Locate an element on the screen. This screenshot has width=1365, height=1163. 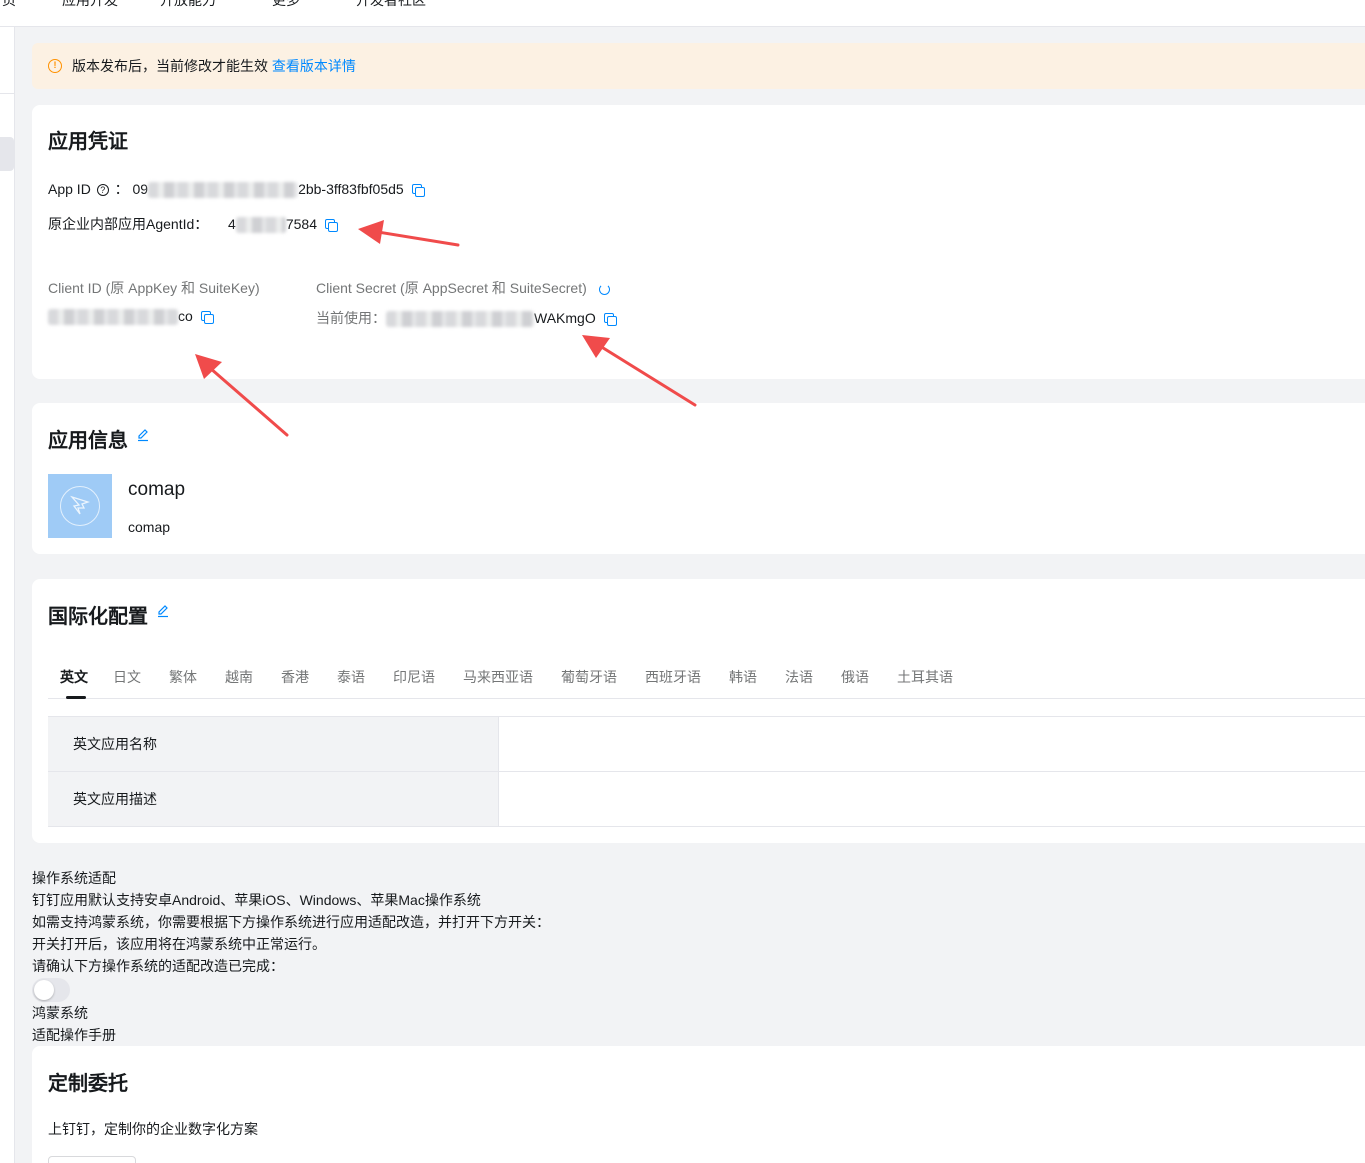
client-secret-row: 当前使用： WAKmgO is located at coordinates (466, 318).